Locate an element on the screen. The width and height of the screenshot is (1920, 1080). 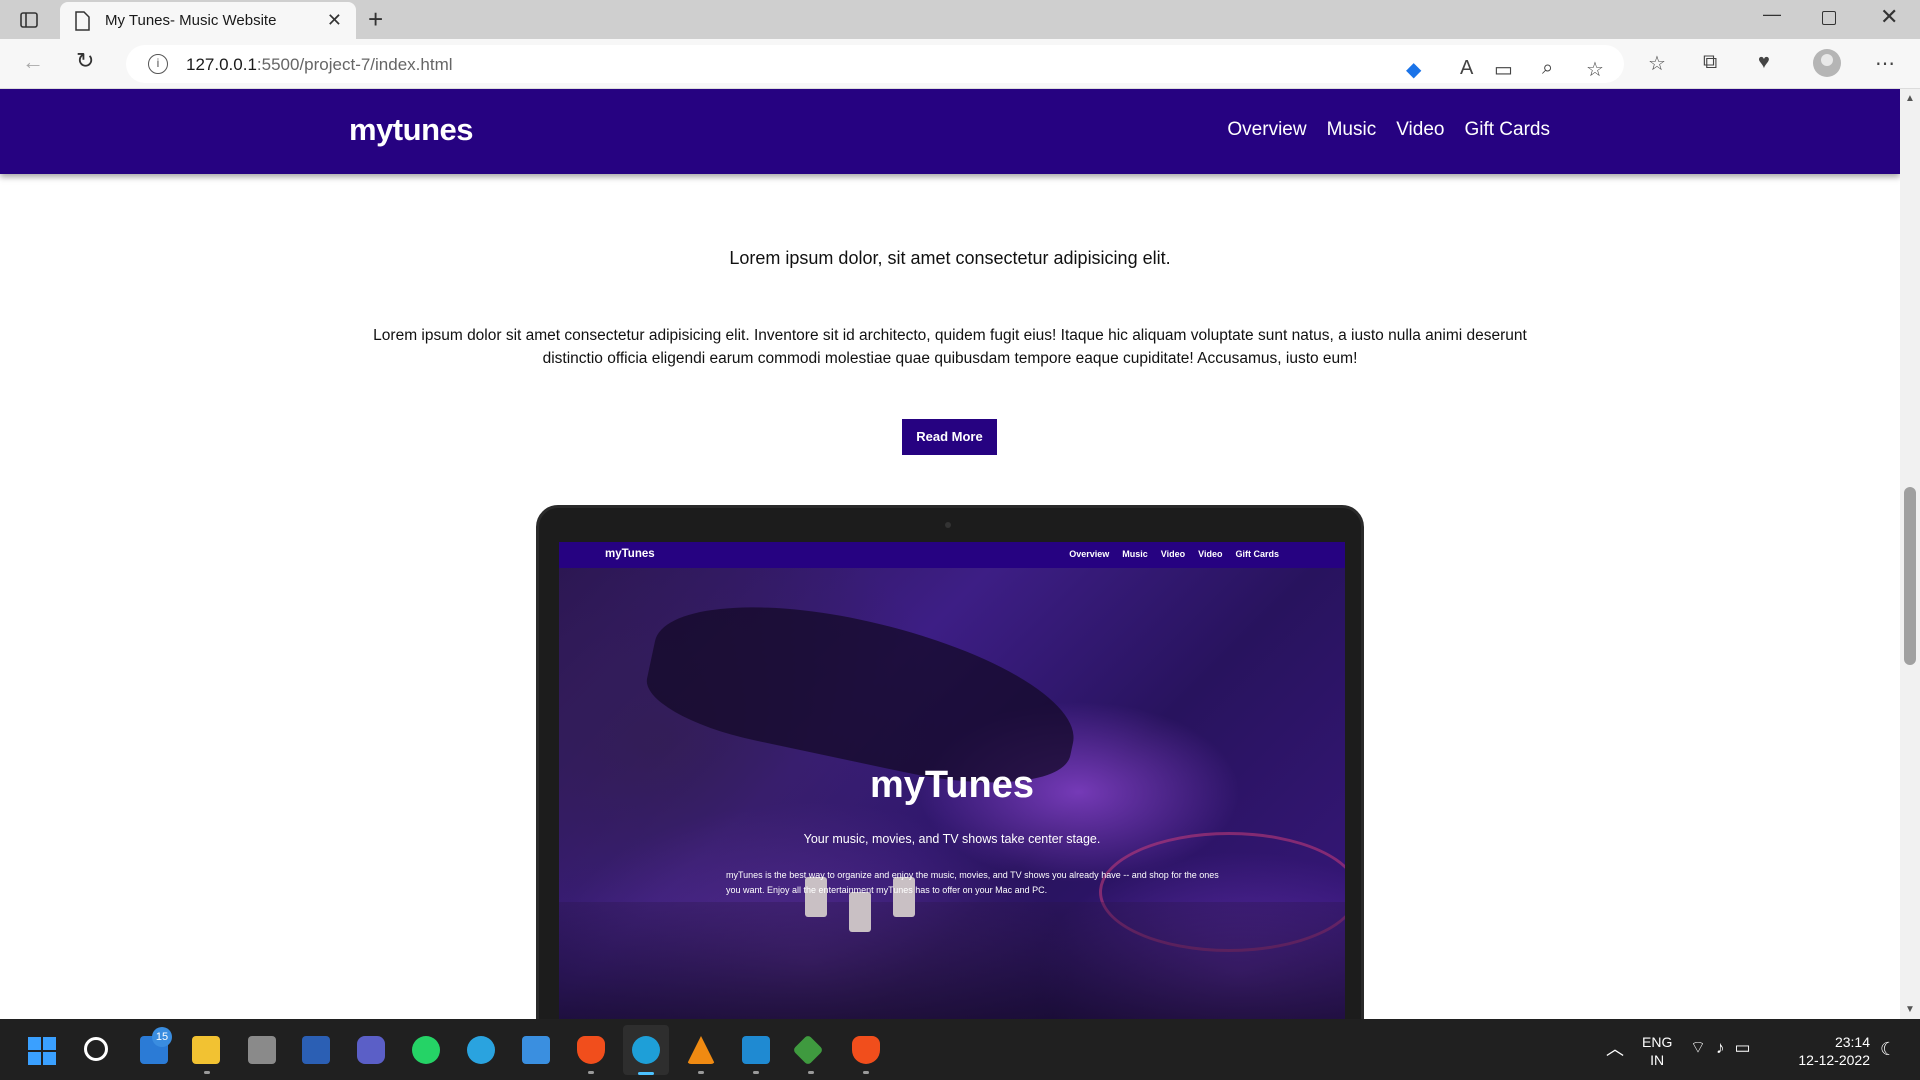
start-menu-icon is located at coordinates (42, 1051).